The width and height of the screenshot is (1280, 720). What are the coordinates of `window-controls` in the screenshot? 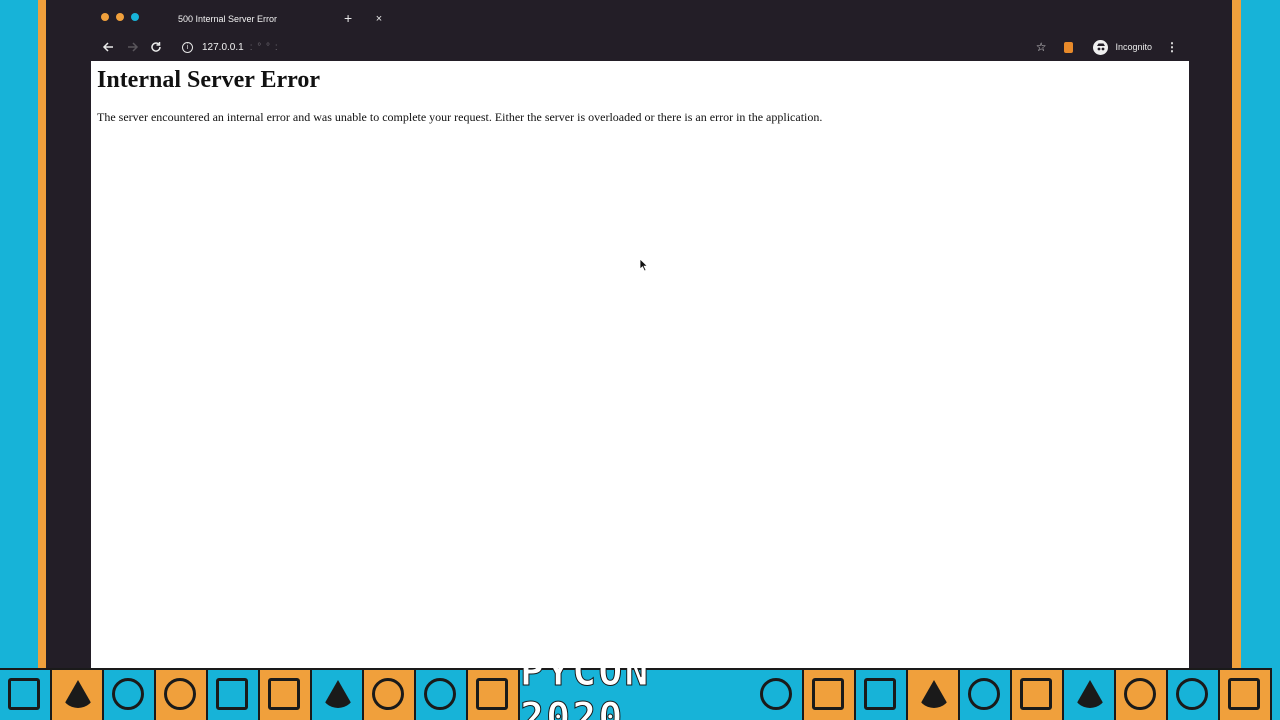 It's located at (120, 17).